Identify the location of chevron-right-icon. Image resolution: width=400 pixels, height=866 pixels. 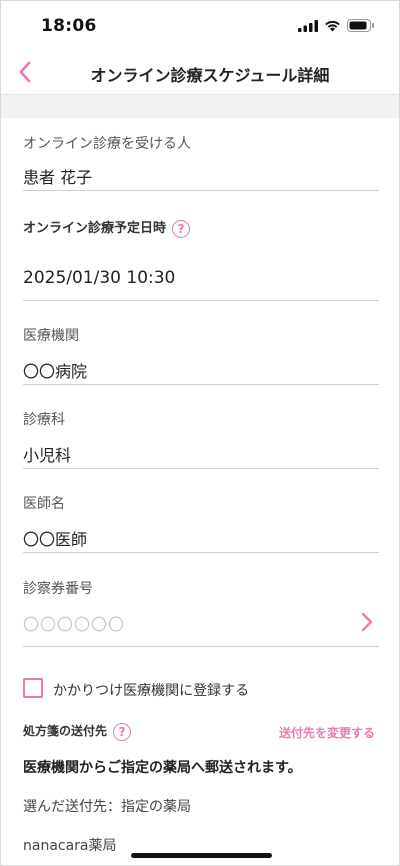
(367, 622).